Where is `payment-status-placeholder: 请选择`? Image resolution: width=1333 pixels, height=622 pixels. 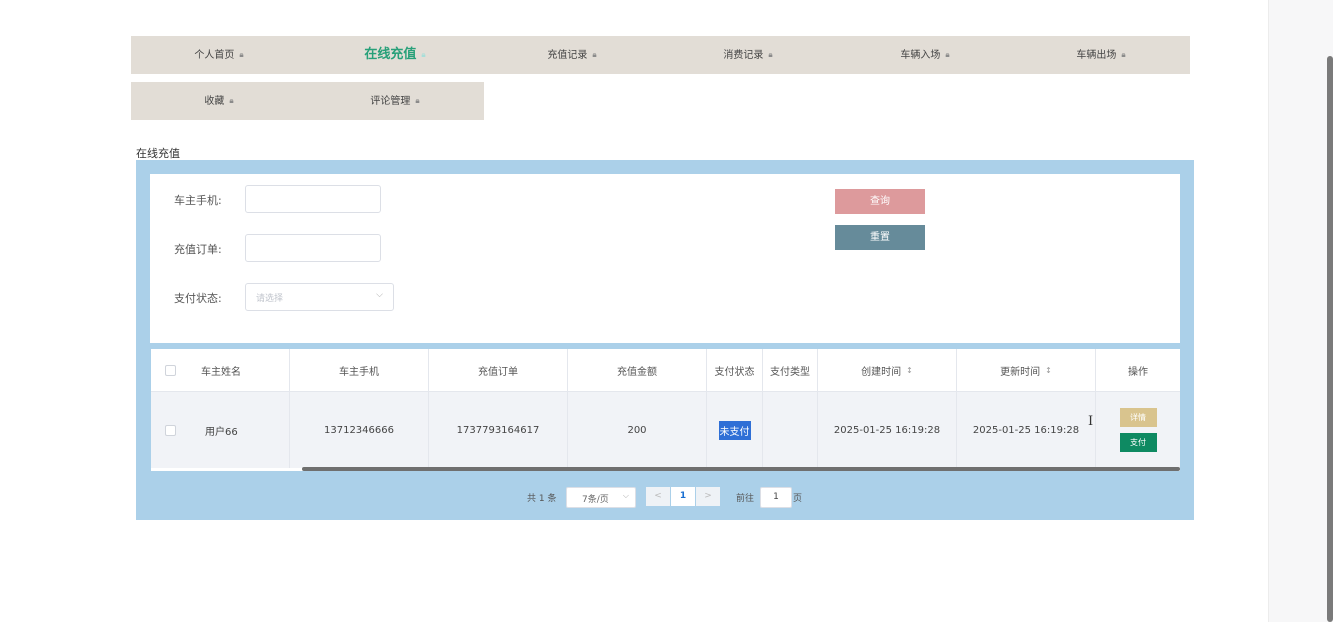 payment-status-placeholder: 请选择 is located at coordinates (270, 299).